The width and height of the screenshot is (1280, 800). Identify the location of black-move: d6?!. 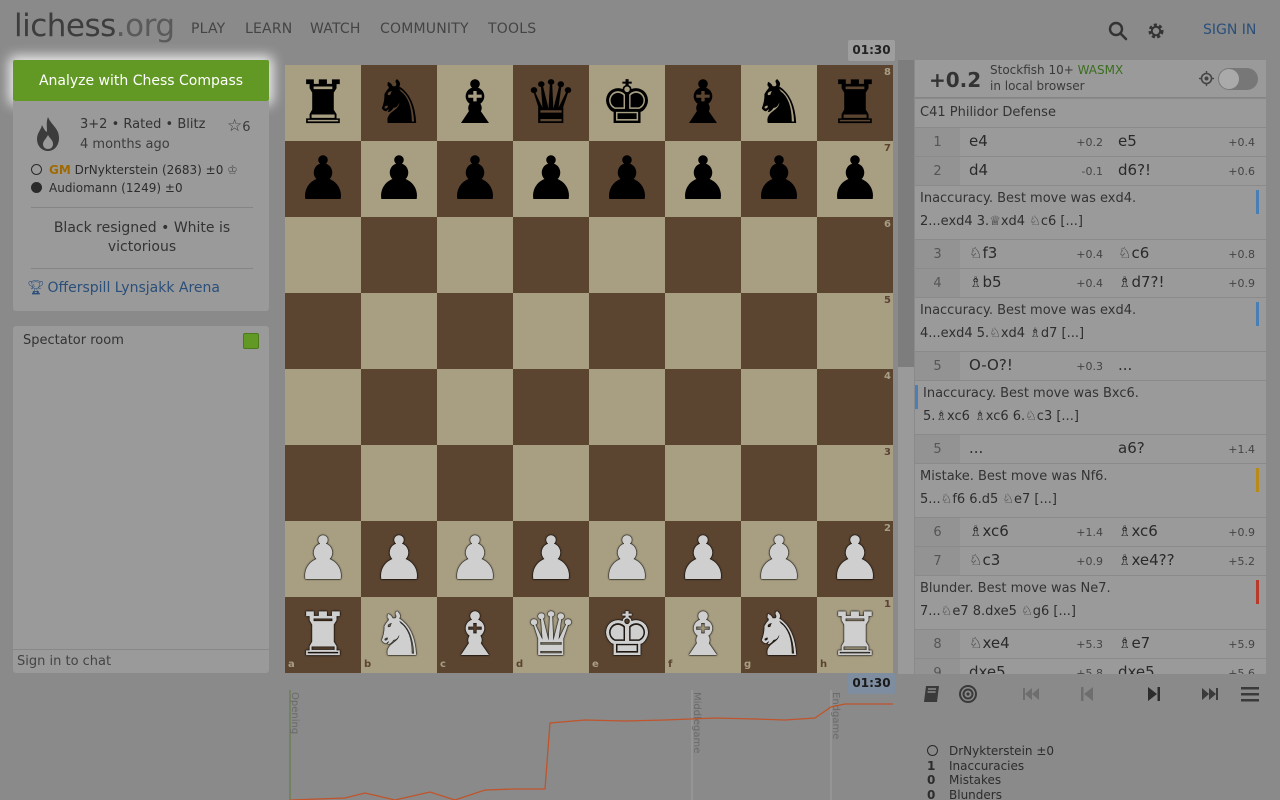
(1134, 170).